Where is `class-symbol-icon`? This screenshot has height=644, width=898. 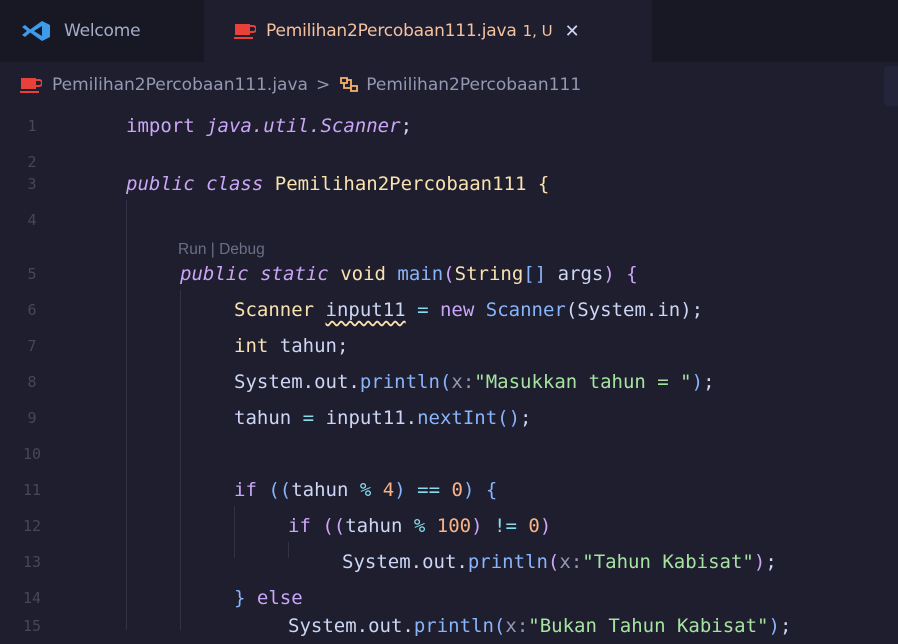
class-symbol-icon is located at coordinates (349, 85).